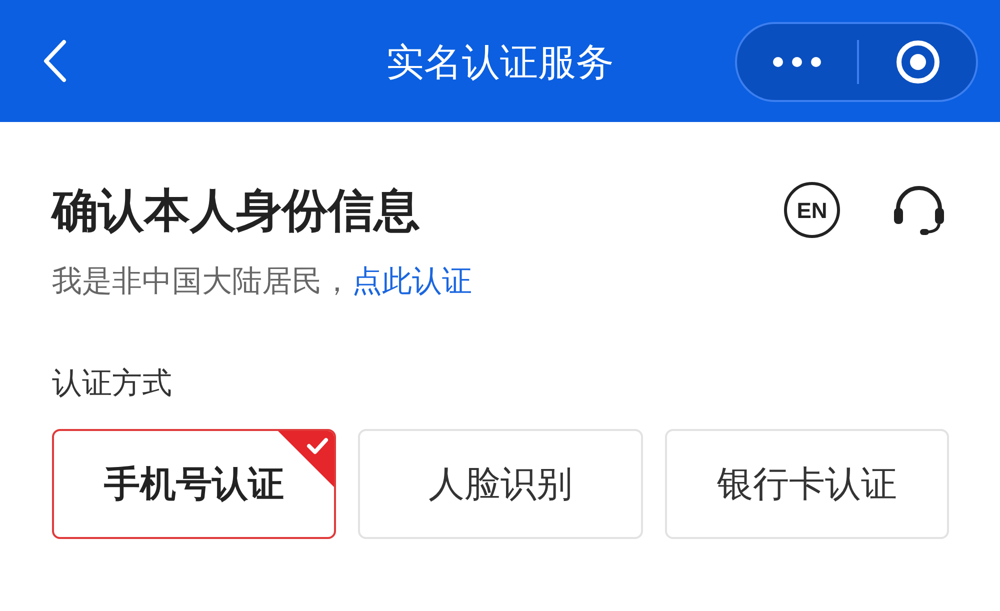 This screenshot has height=611, width=1000. I want to click on method-option: 手机号认证, so click(194, 484).